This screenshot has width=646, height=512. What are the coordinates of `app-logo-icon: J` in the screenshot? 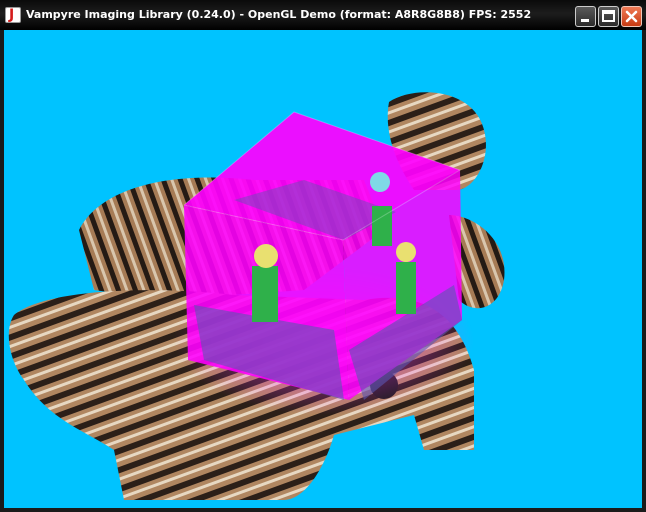 It's located at (13, 15).